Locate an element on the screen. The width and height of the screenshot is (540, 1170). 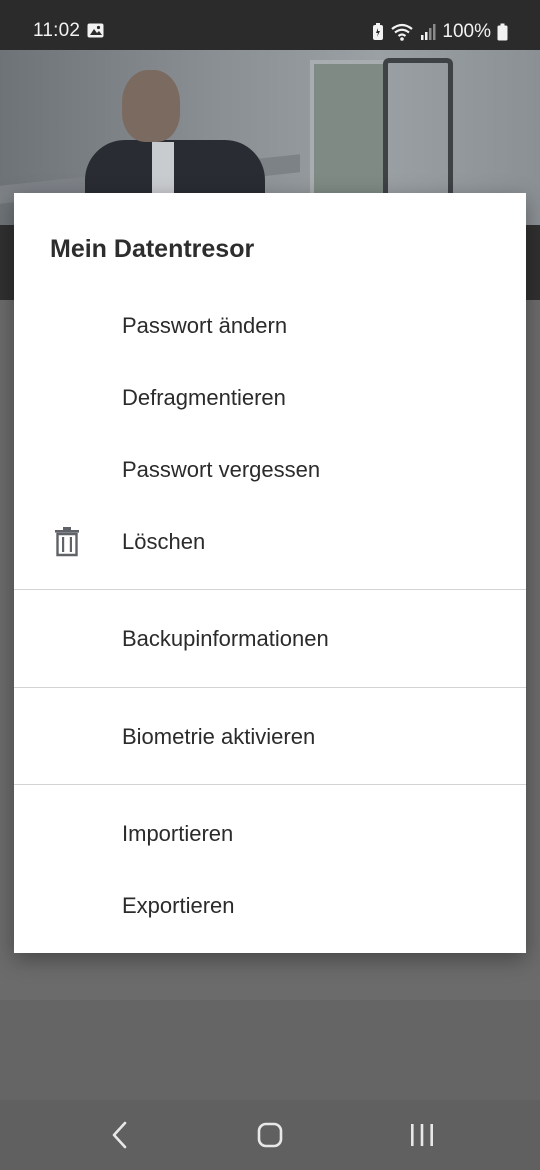
menu-item-backup-info: Backupinformationen is located at coordinates (270, 639).